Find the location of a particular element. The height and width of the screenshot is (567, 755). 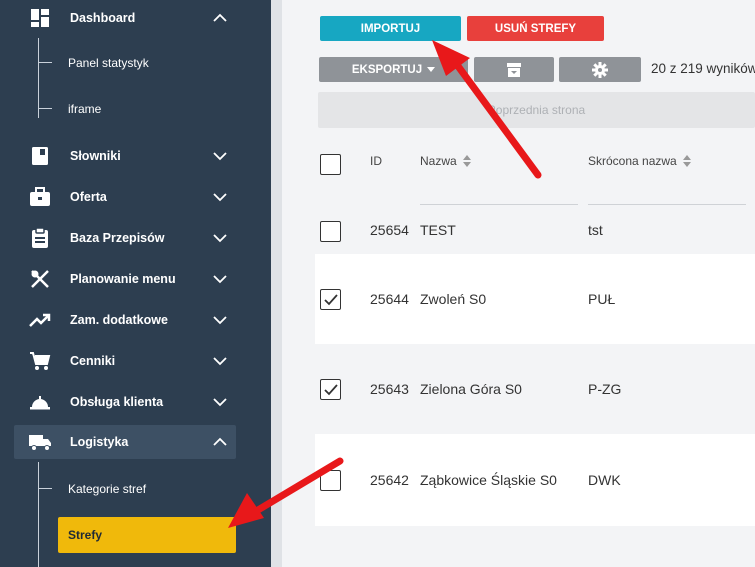

export-dropdown-button: EKSPORTUJ is located at coordinates (393, 69).